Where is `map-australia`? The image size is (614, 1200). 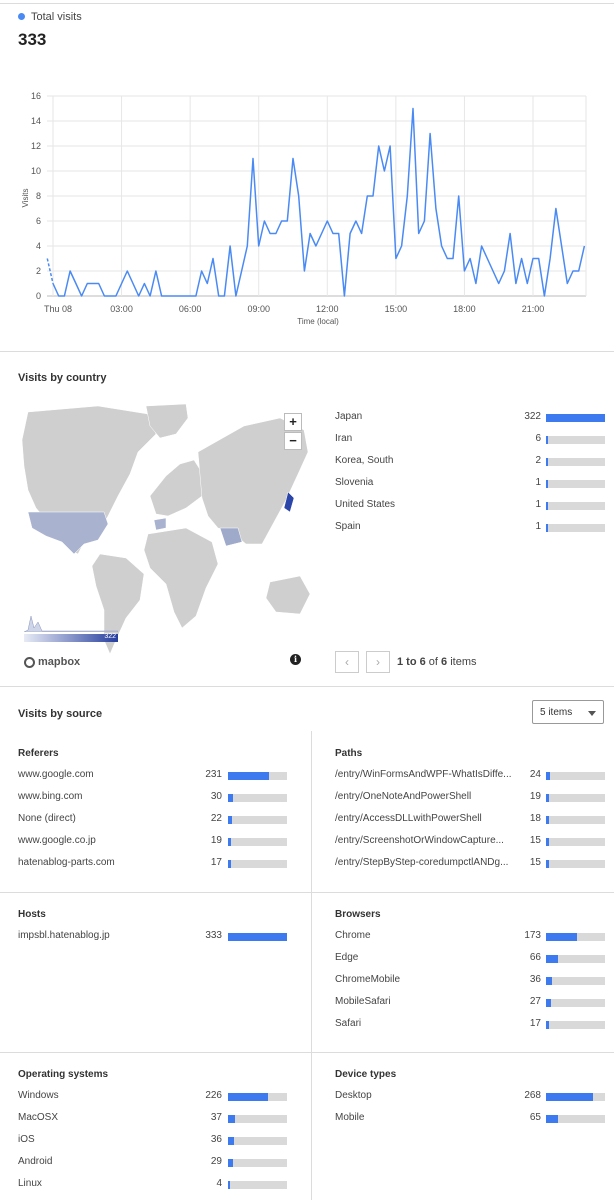 map-australia is located at coordinates (288, 595).